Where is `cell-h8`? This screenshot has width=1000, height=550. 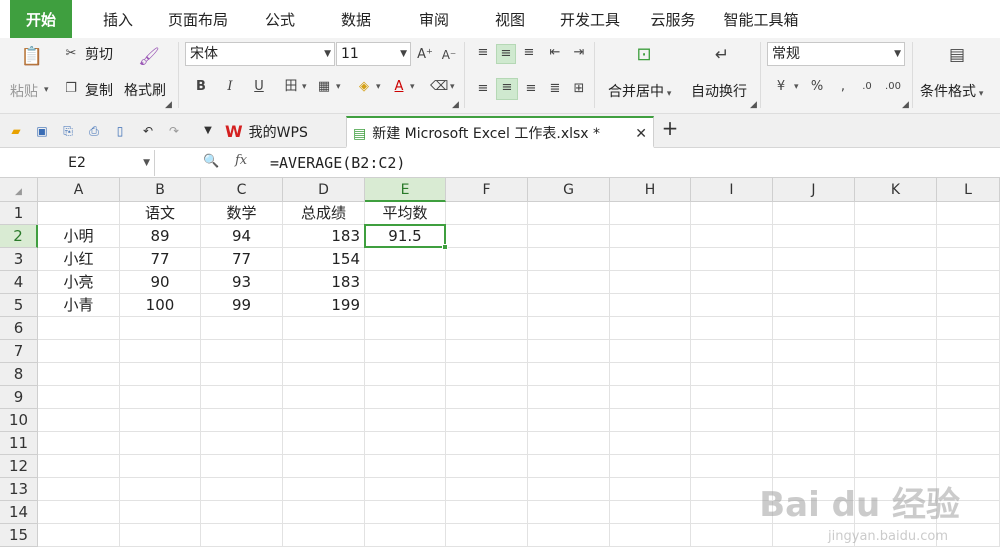 cell-h8 is located at coordinates (650, 374).